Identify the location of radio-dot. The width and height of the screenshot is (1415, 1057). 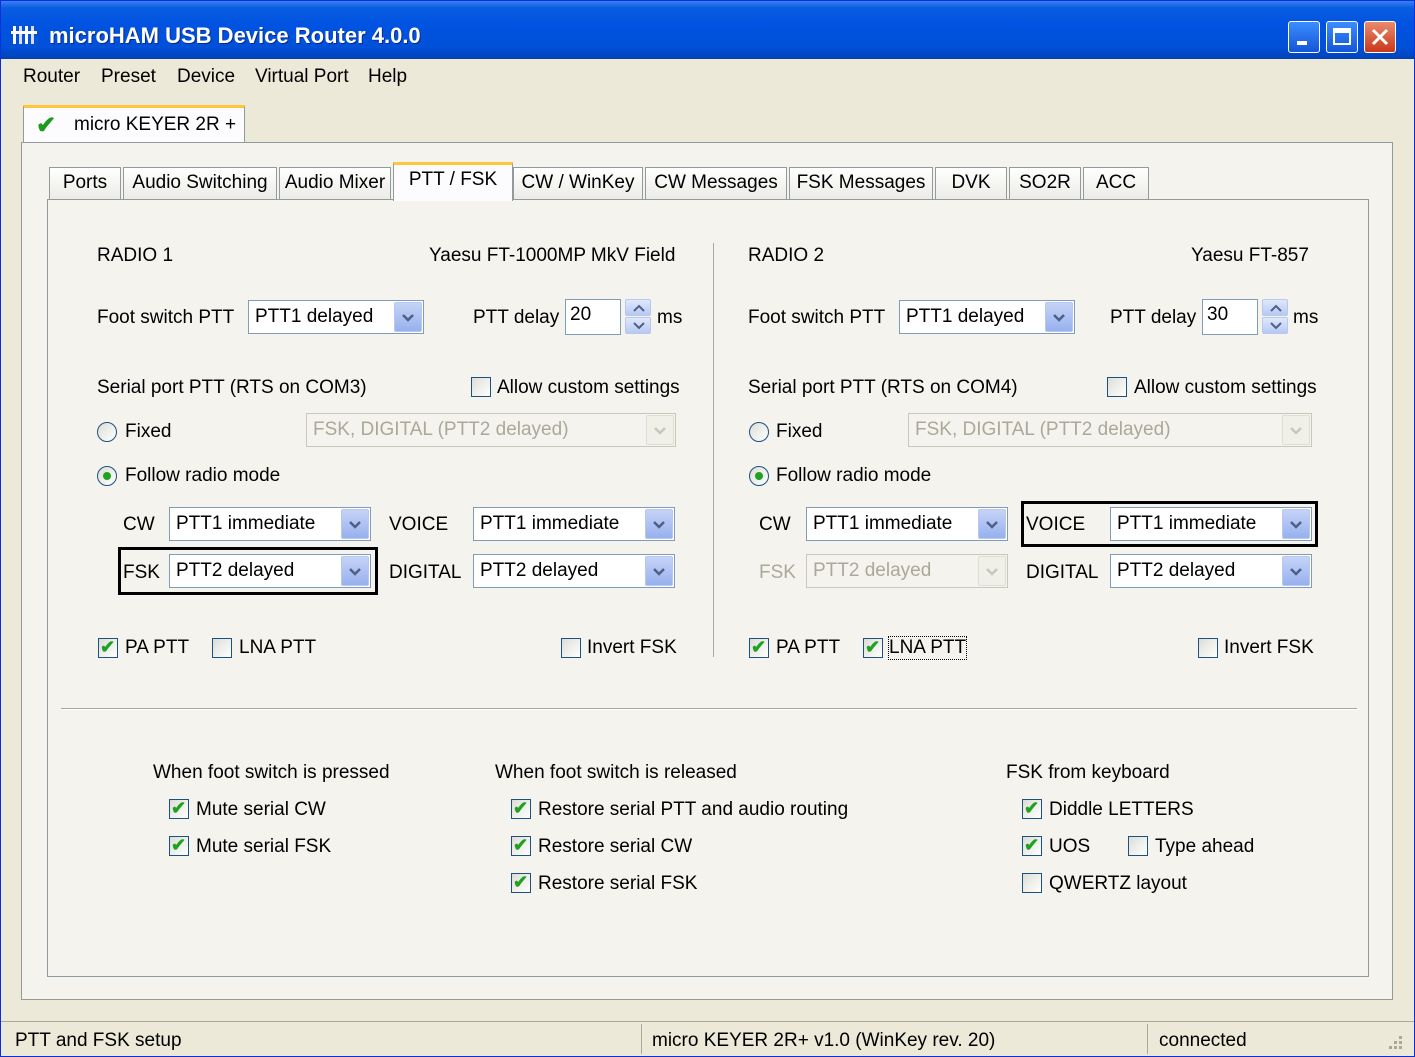
(759, 476).